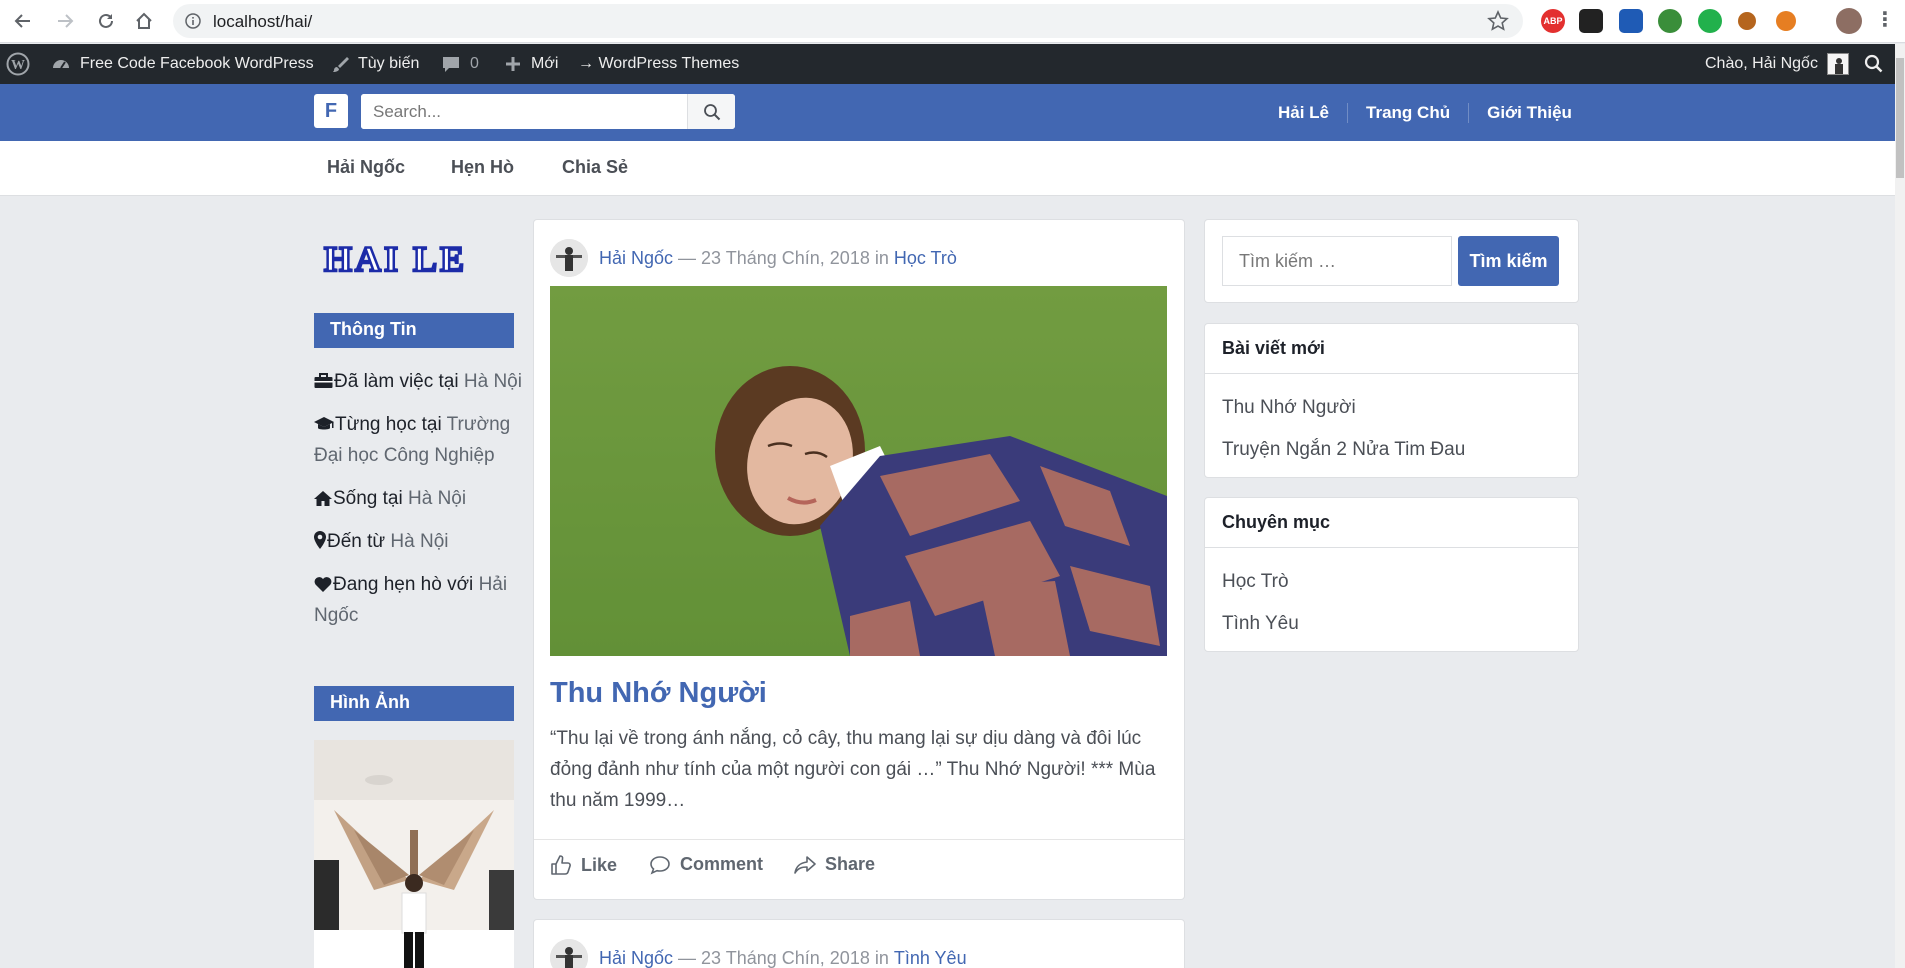 The width and height of the screenshot is (1905, 968). Describe the element at coordinates (366, 167) in the screenshot. I see `sub-nav-hai-ngoc: Hải Ngốc` at that location.